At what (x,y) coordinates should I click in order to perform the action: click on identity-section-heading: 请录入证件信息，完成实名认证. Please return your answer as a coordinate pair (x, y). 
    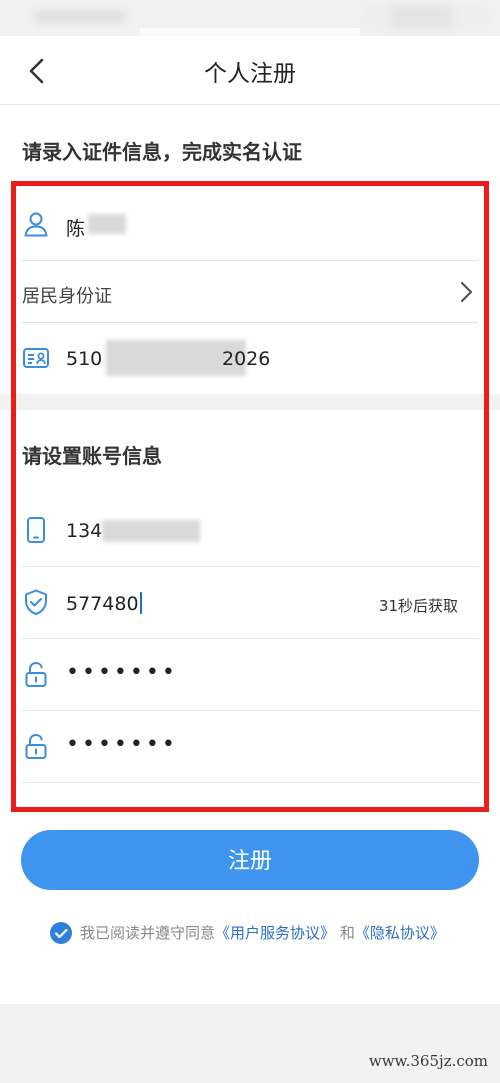
    Looking at the image, I should click on (162, 152).